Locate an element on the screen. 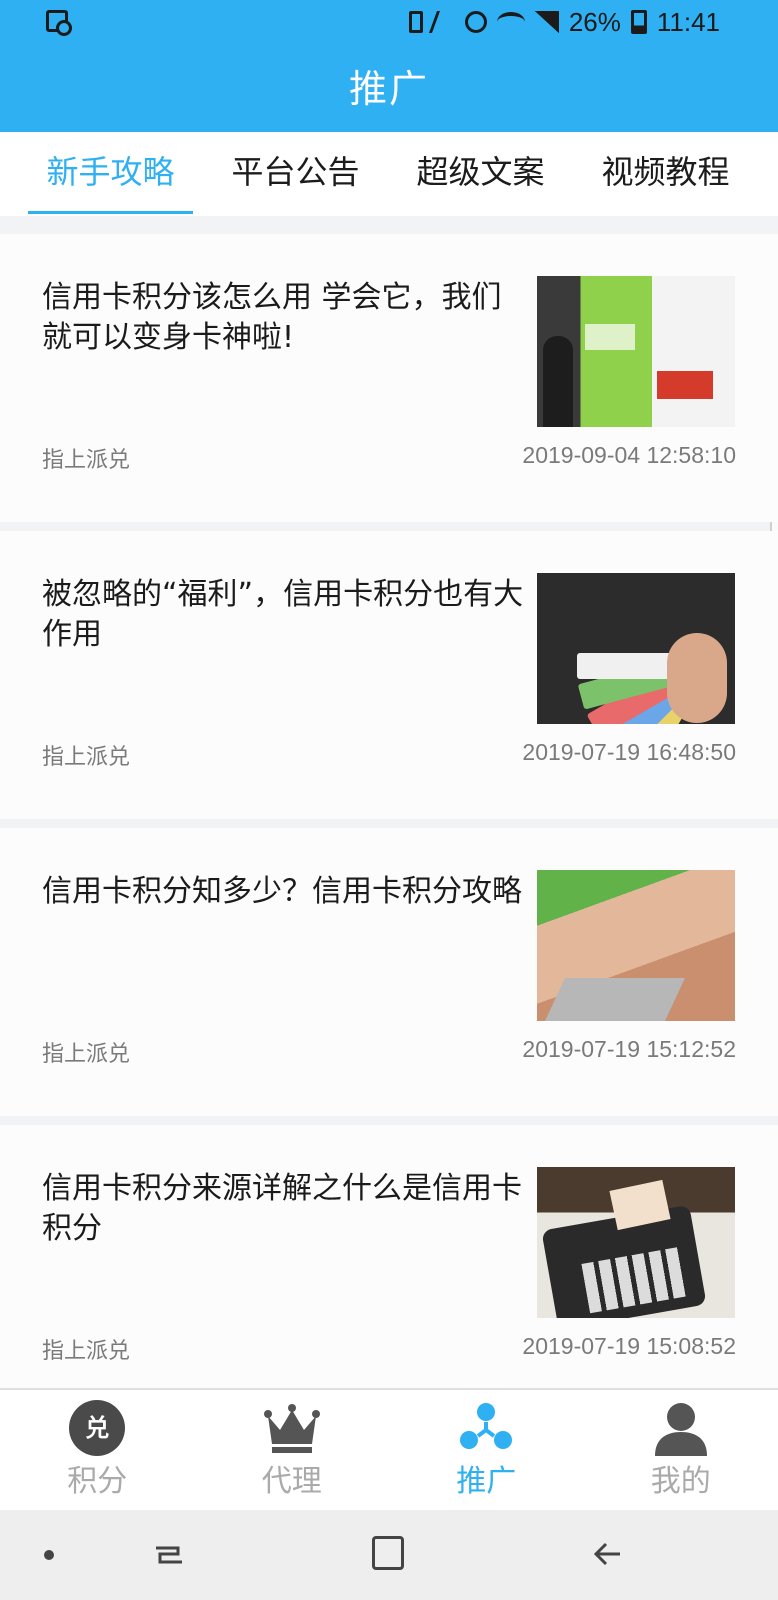 The image size is (778, 1600). nav-item-agent: 代理 is located at coordinates (292, 1450).